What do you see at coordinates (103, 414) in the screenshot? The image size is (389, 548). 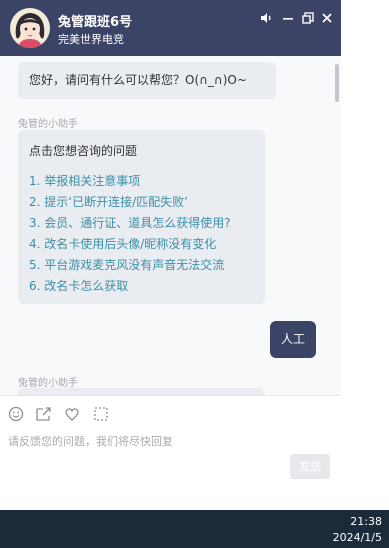 I see `crop-icon` at bounding box center [103, 414].